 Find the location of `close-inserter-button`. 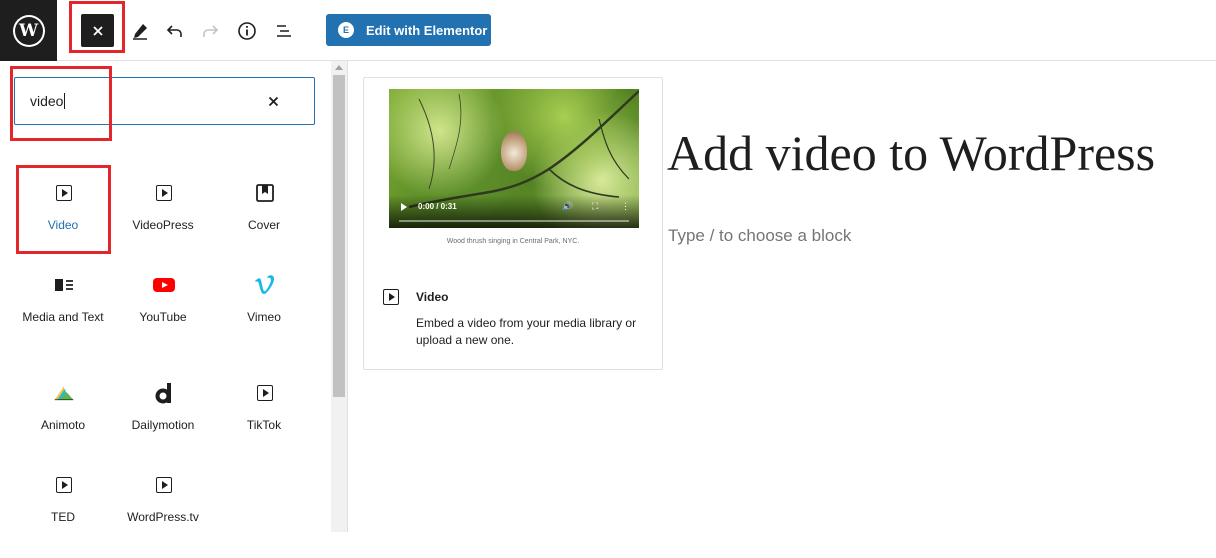

close-inserter-button is located at coordinates (97, 30).